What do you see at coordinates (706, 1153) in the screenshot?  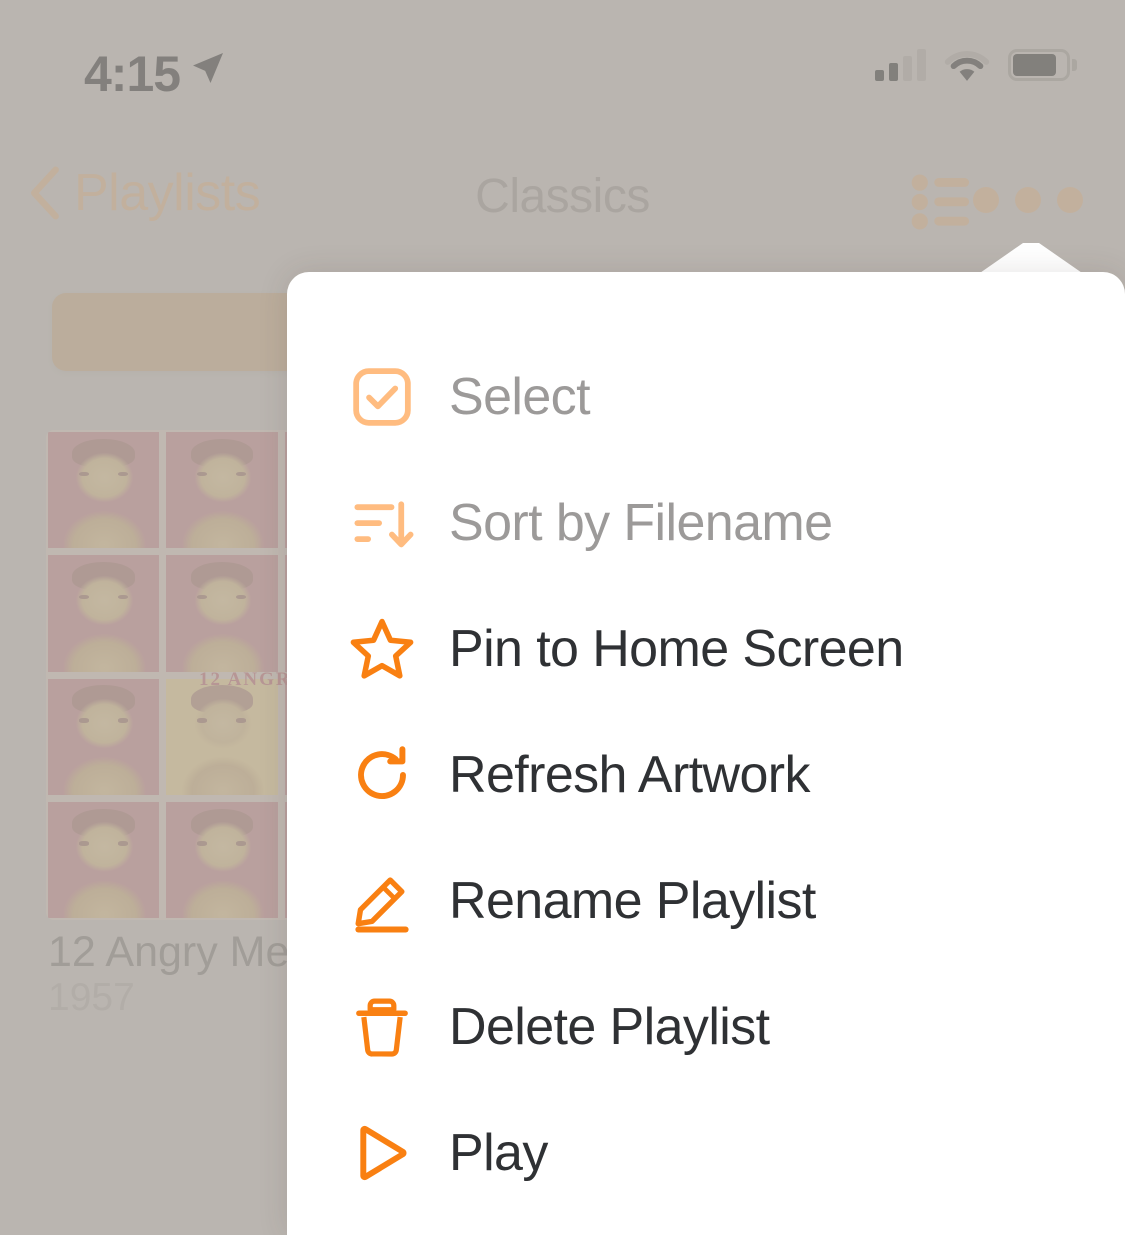 I see `menu-item-play: Play` at bounding box center [706, 1153].